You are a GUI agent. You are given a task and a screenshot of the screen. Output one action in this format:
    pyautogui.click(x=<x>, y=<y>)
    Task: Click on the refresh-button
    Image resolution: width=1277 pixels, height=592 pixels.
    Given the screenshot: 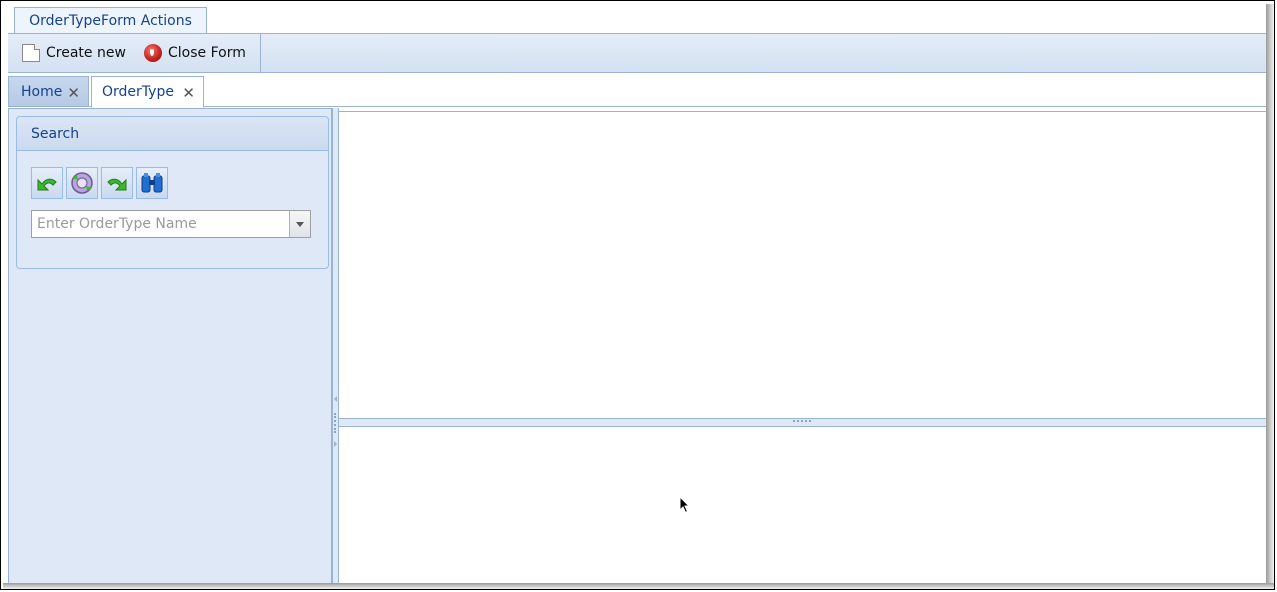 What is the action you would take?
    pyautogui.click(x=82, y=183)
    